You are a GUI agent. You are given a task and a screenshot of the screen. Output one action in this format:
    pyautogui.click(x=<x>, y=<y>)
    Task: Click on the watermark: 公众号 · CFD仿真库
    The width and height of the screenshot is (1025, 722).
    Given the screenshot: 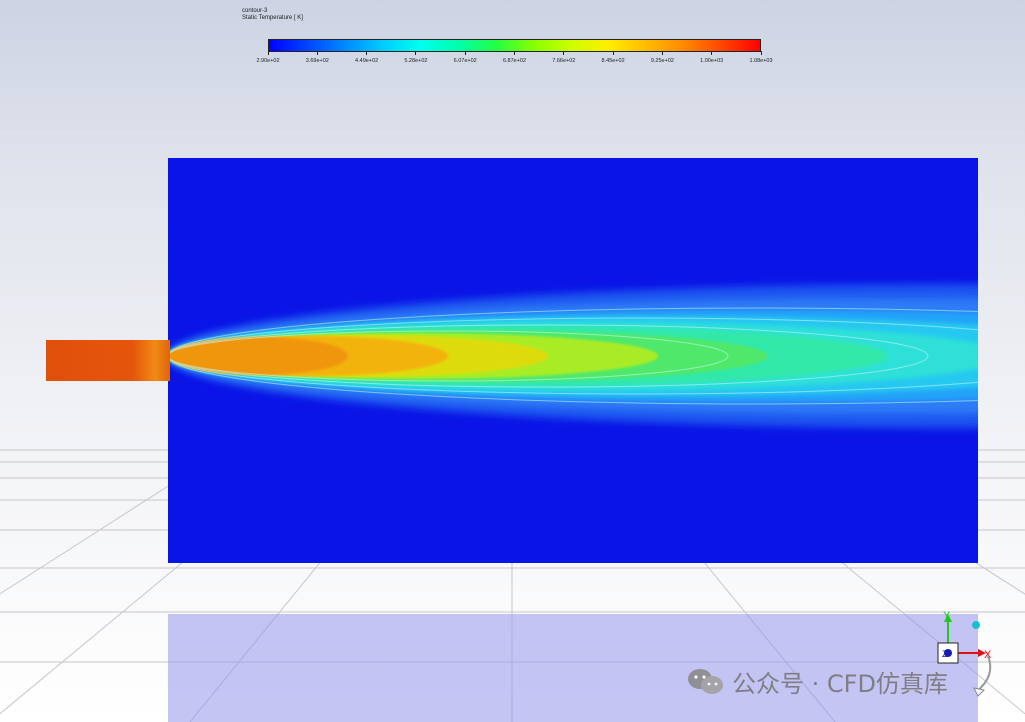 What is the action you would take?
    pyautogui.click(x=817, y=683)
    